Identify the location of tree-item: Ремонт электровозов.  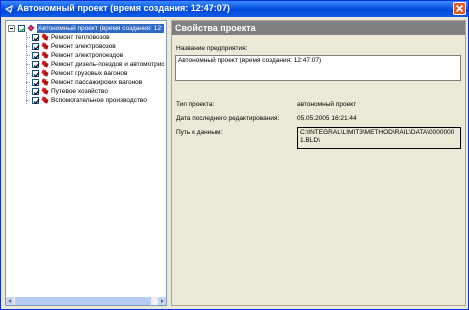
(87, 46).